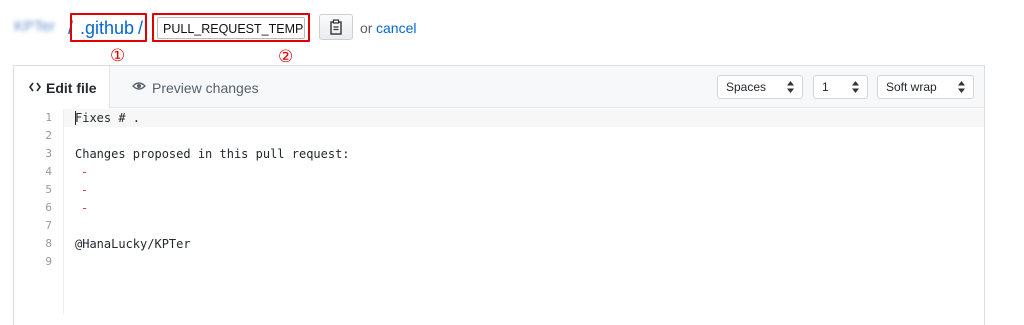  Describe the element at coordinates (286, 57) in the screenshot. I see `annotation-number-2: ②` at that location.